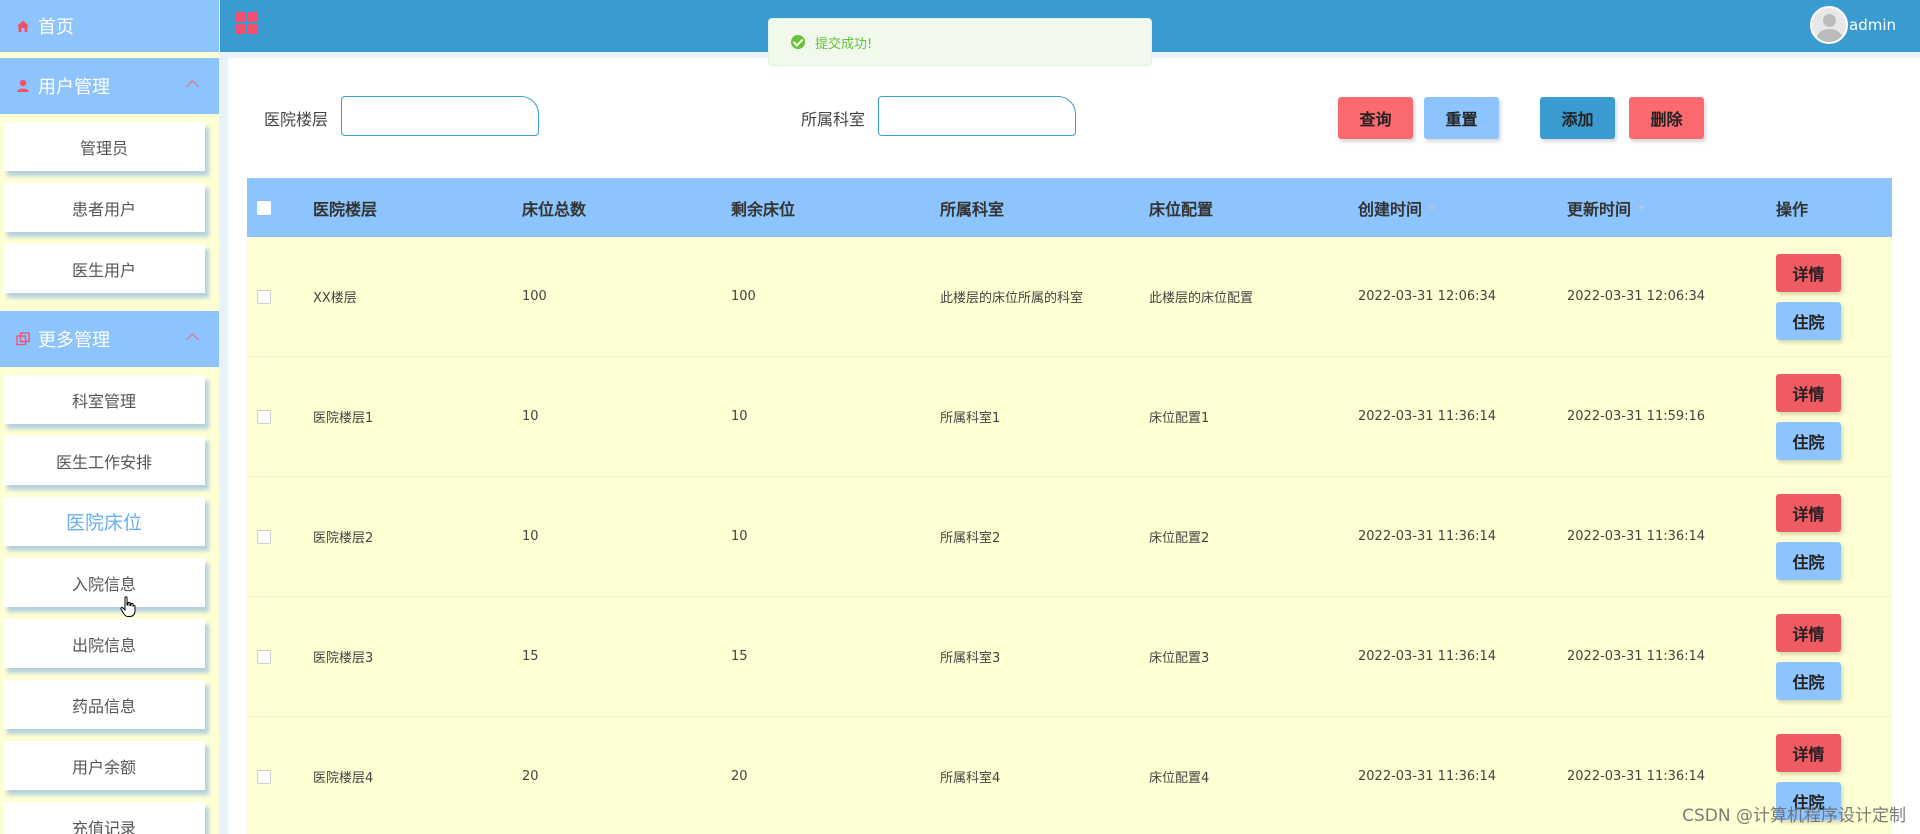  What do you see at coordinates (970, 778) in the screenshot?
I see `cell-department: 所属科室4` at bounding box center [970, 778].